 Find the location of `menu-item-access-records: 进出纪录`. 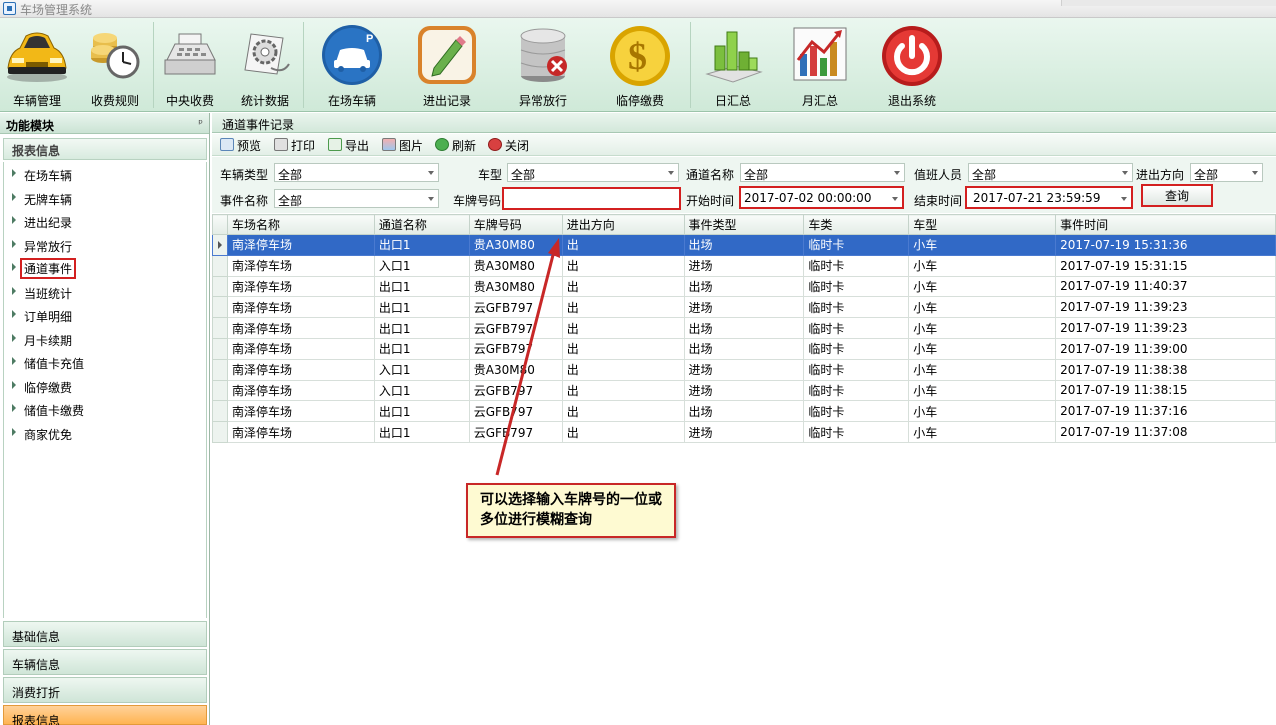

menu-item-access-records: 进出纪录 is located at coordinates (104, 221).